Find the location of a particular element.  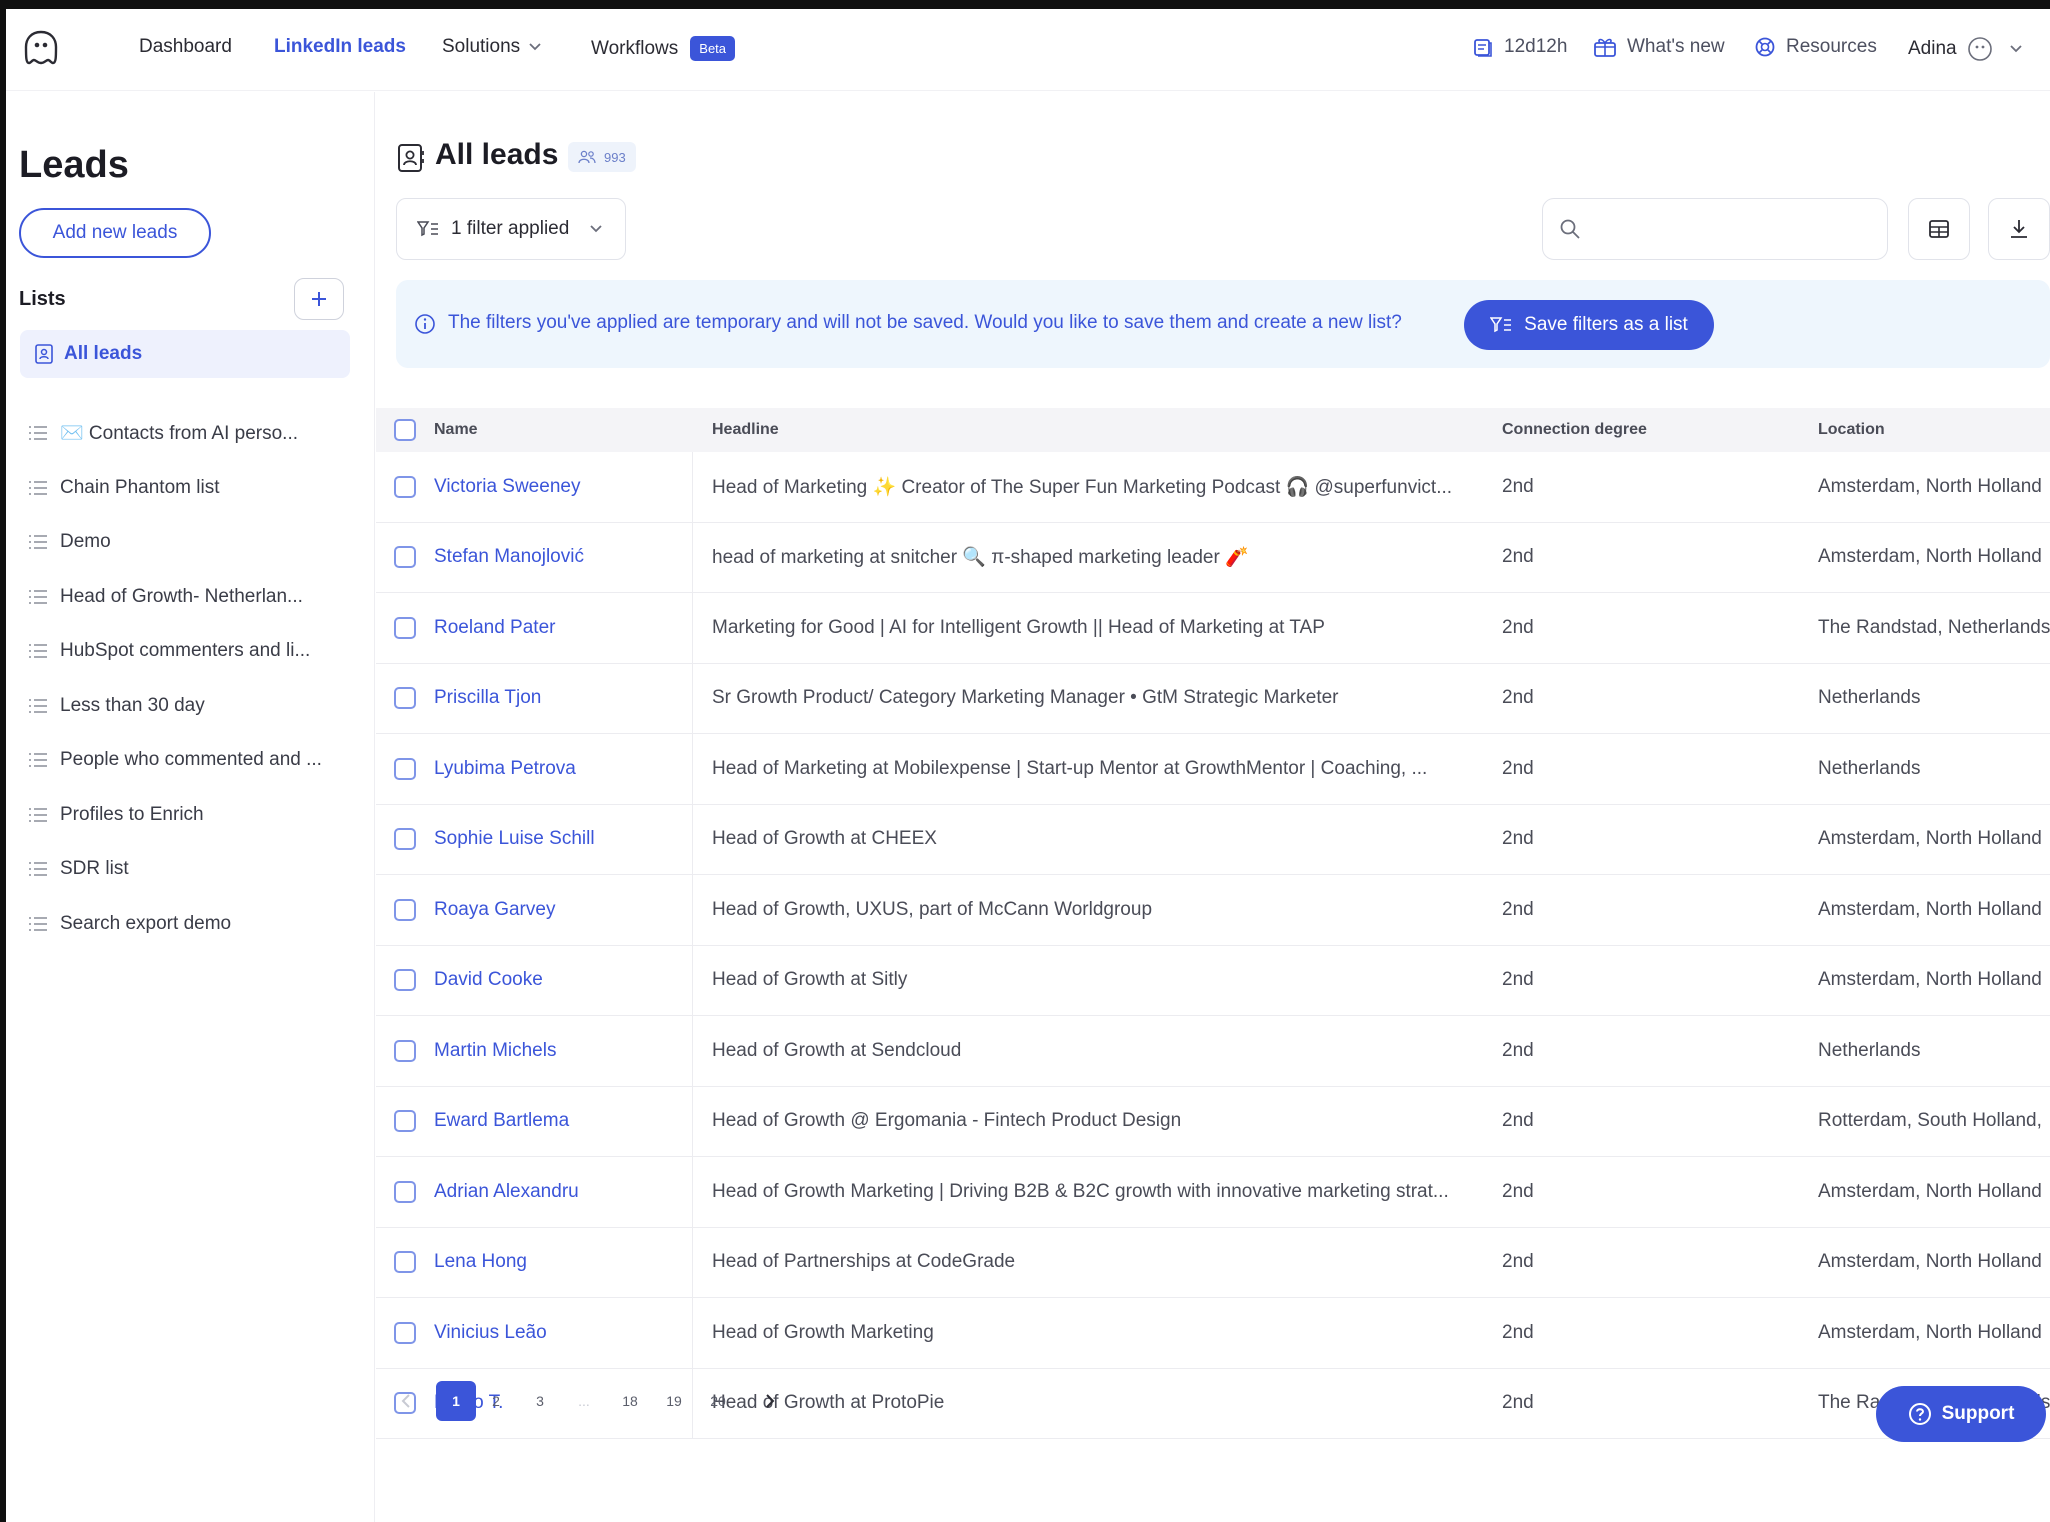

info-icon is located at coordinates (425, 324).